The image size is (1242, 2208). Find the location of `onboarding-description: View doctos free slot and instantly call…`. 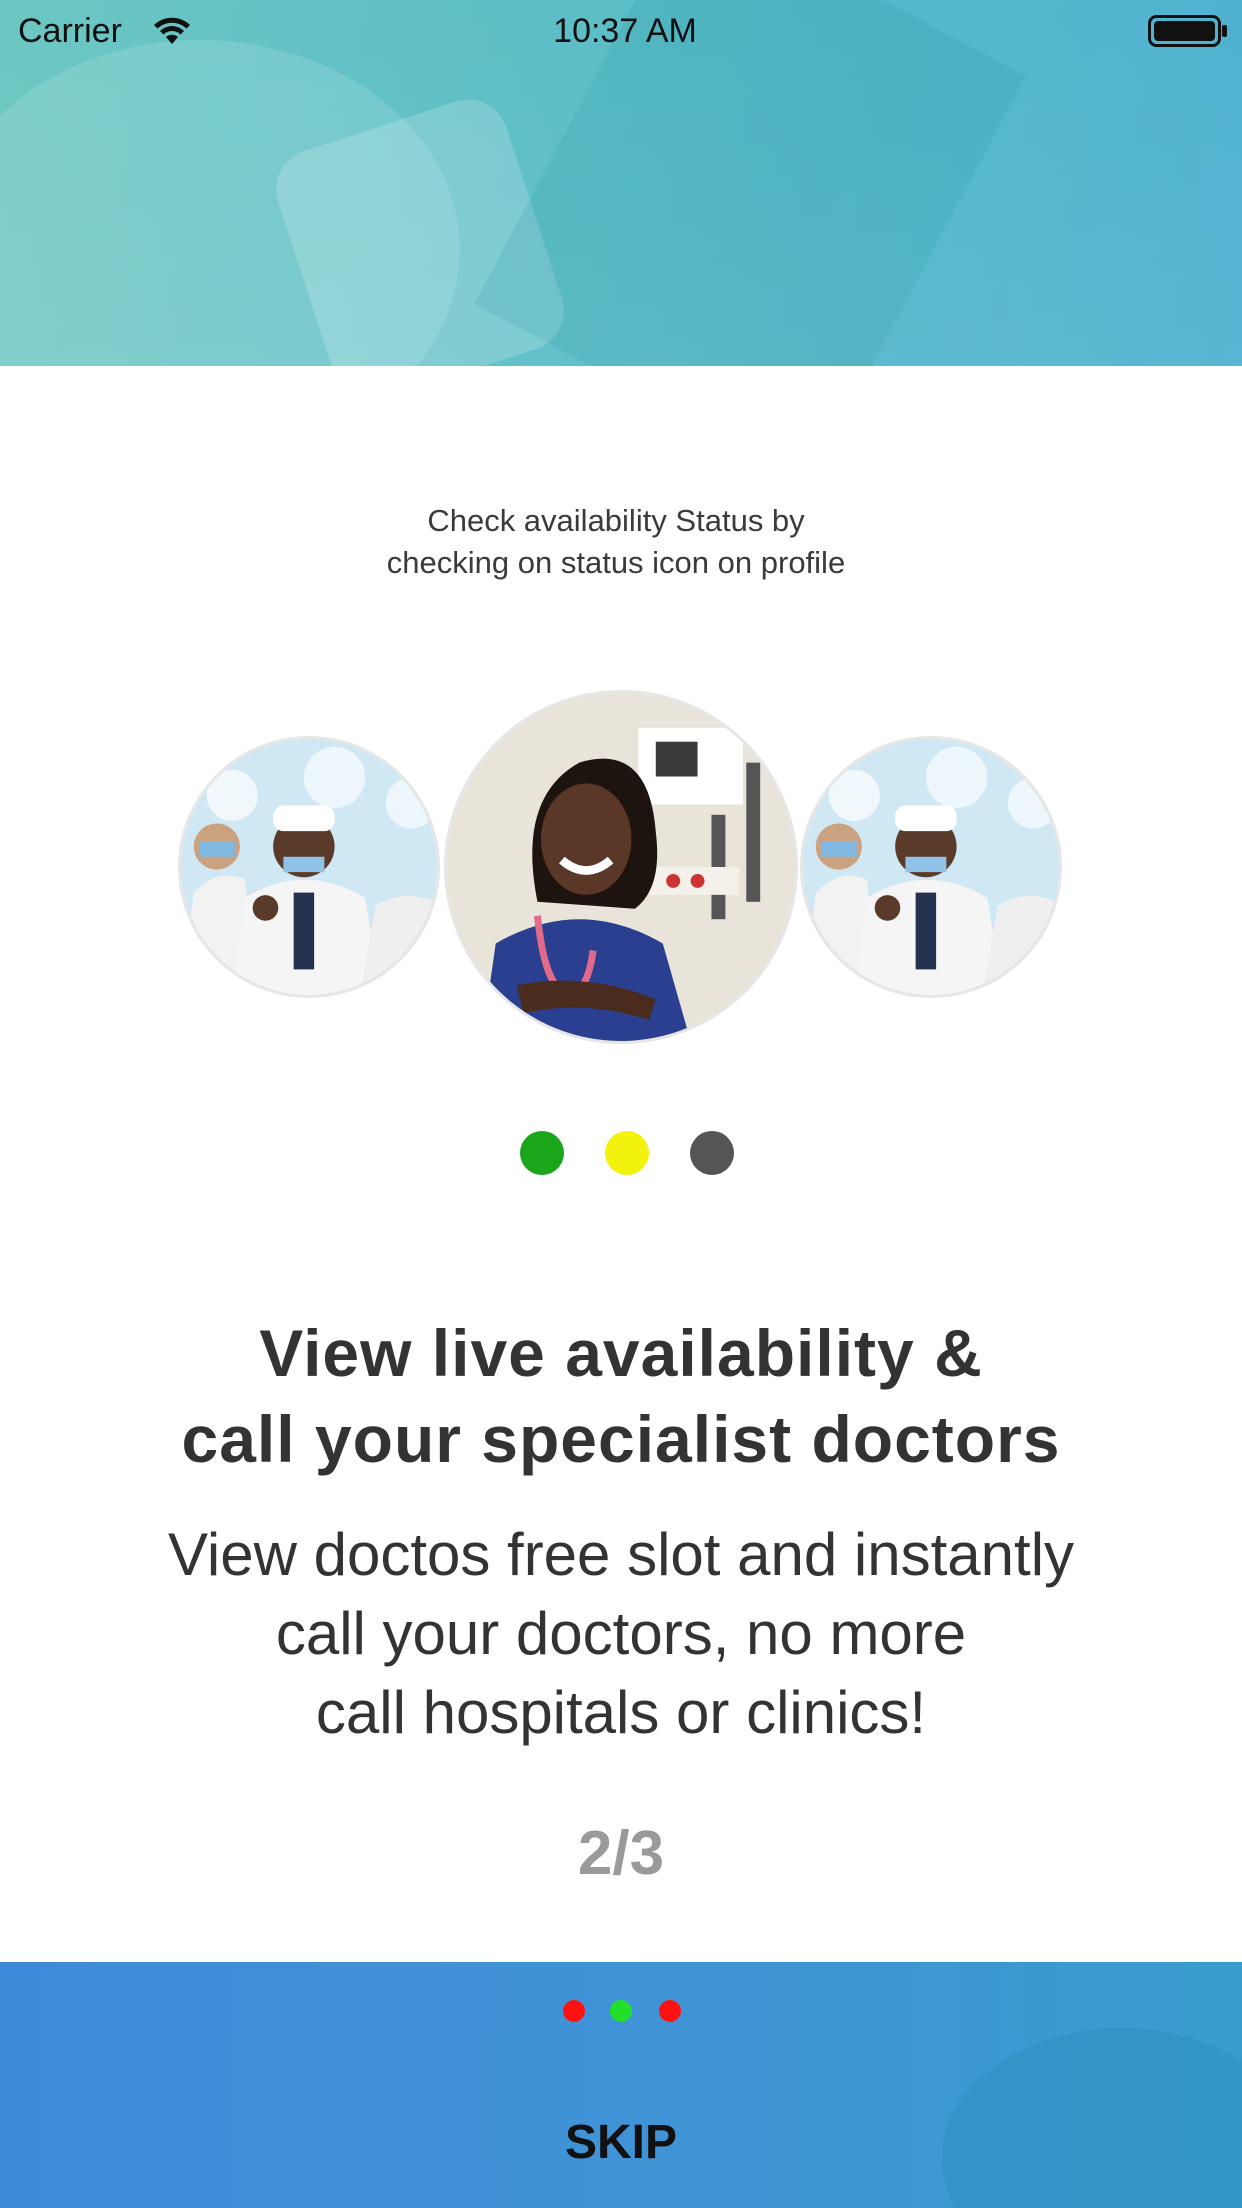

onboarding-description: View doctos free slot and instantly call… is located at coordinates (621, 1633).